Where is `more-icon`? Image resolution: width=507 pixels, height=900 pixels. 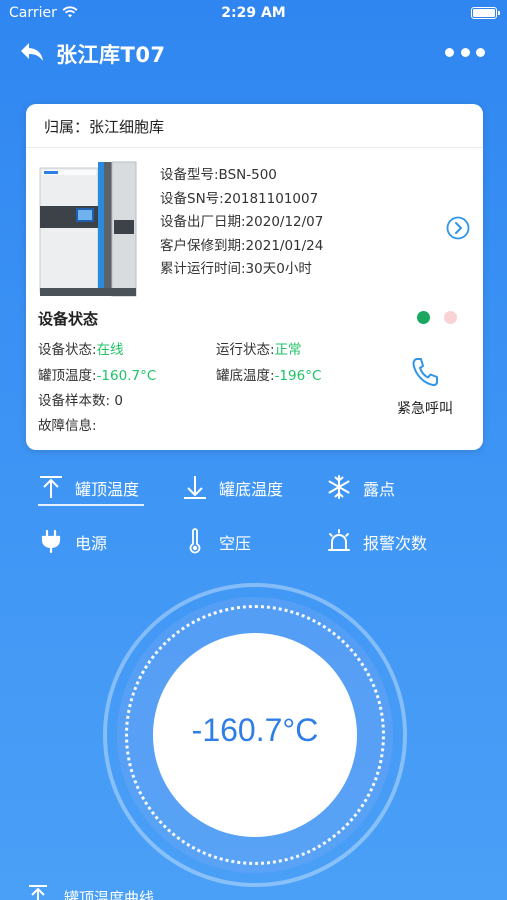
more-icon is located at coordinates (465, 52).